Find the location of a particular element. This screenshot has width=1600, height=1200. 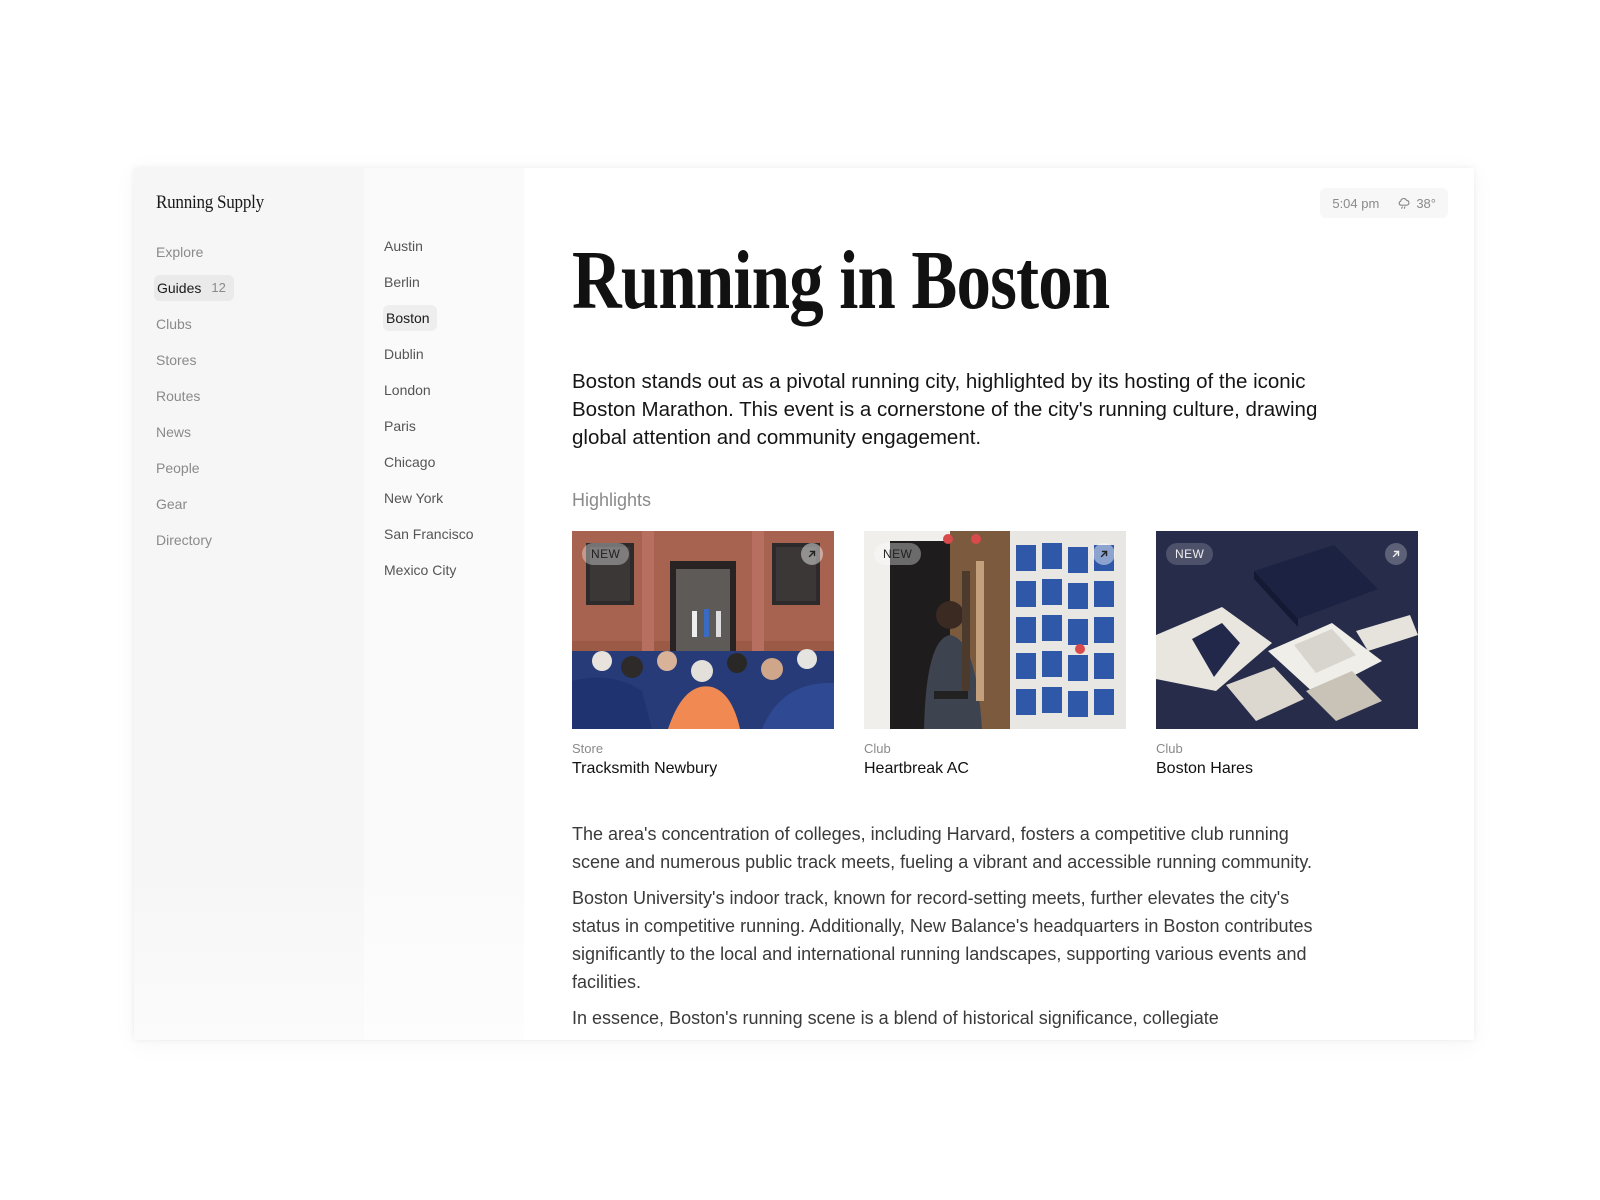

city-item-paris: Paris is located at coordinates (454, 426).